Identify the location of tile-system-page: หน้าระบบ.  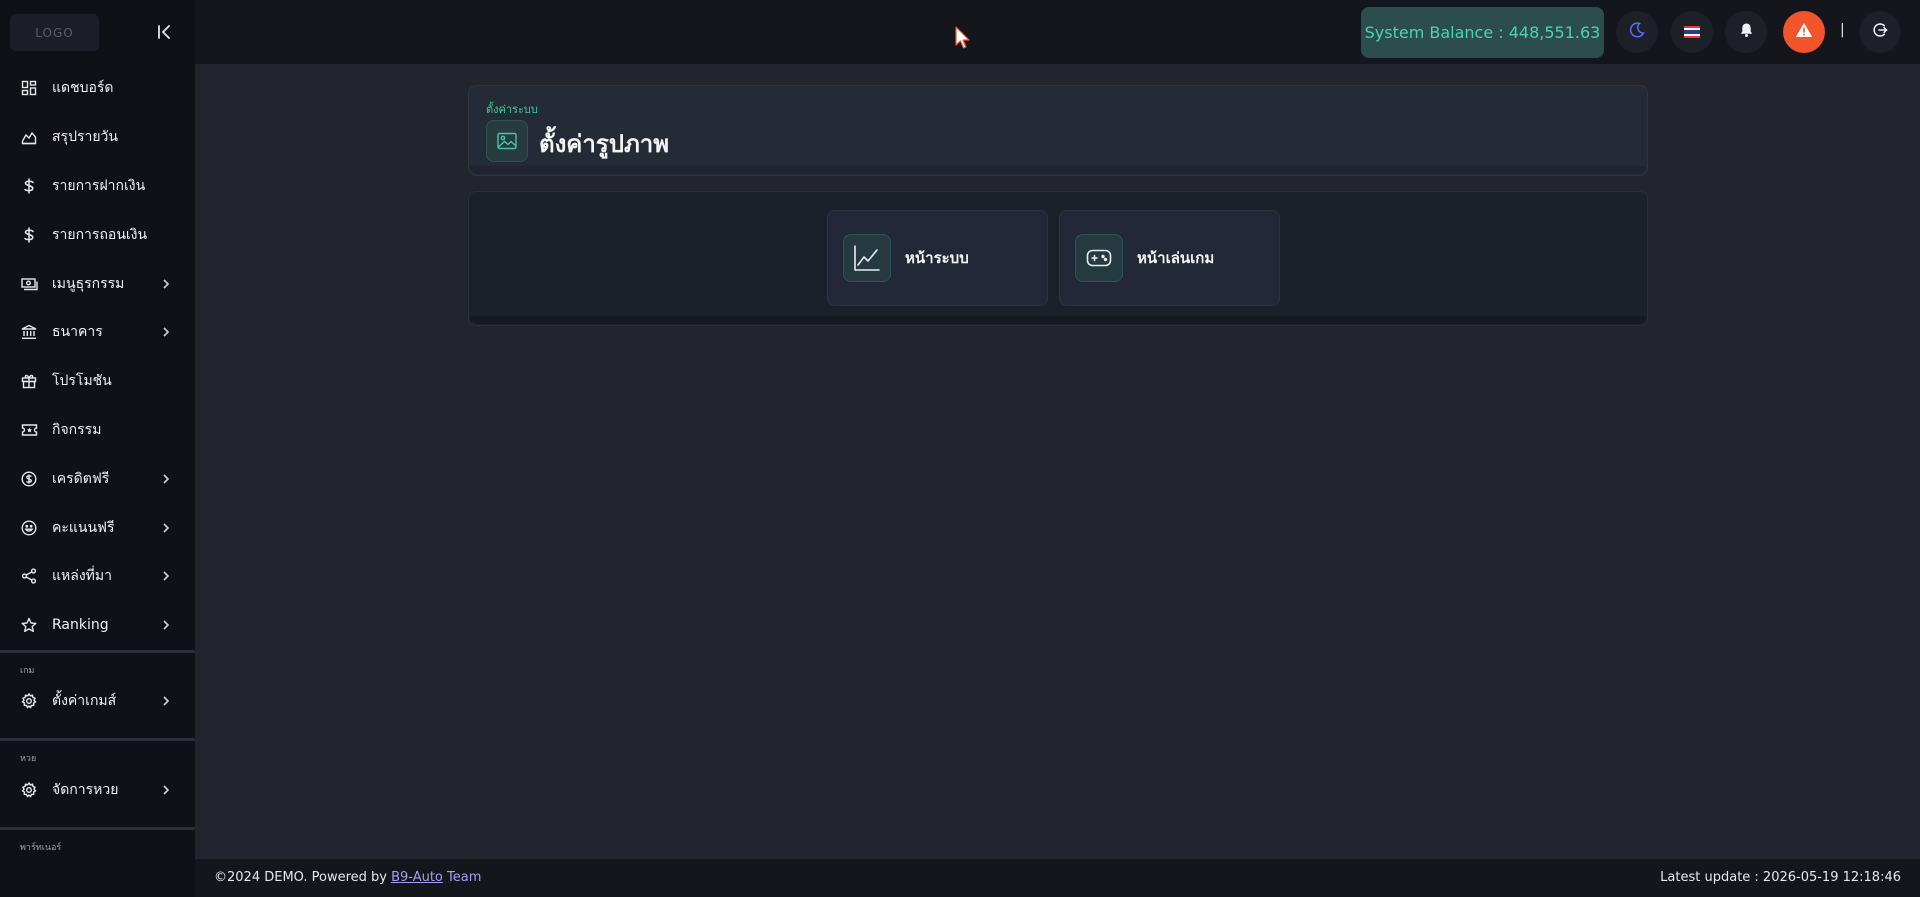
(937, 258).